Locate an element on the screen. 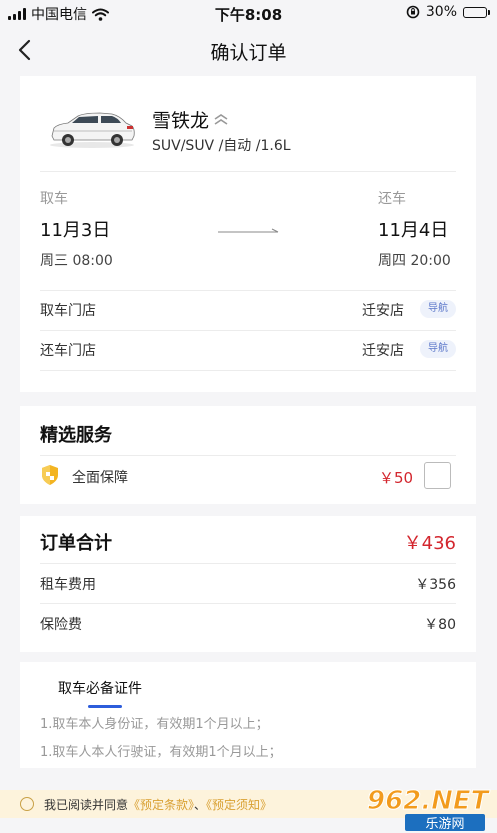 The width and height of the screenshot is (497, 833). order-total-price: ￥436 is located at coordinates (429, 543).